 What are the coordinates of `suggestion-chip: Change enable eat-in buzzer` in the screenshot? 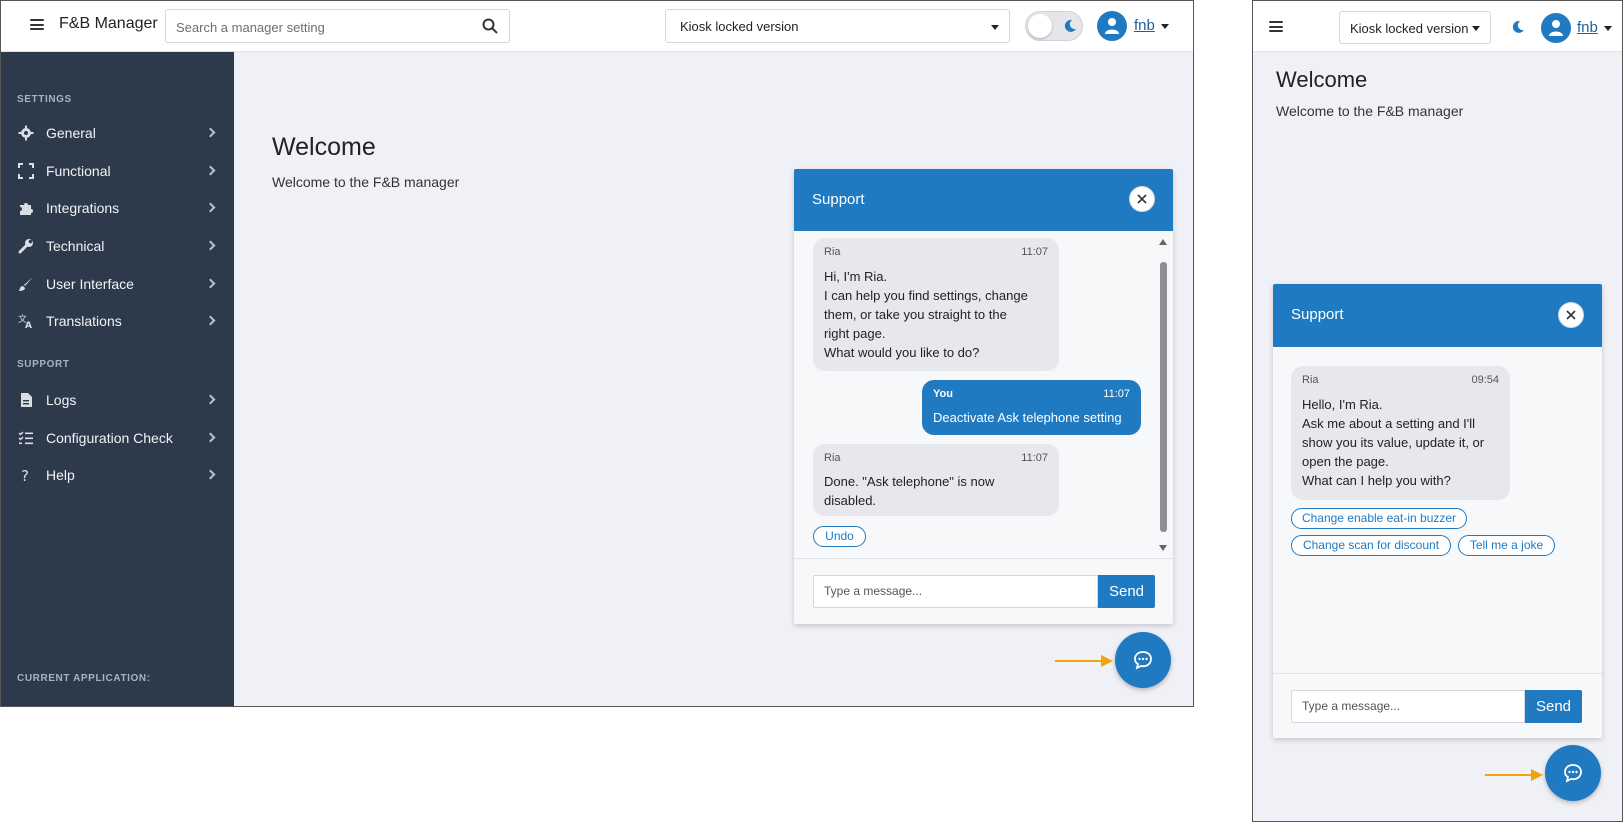 It's located at (1379, 518).